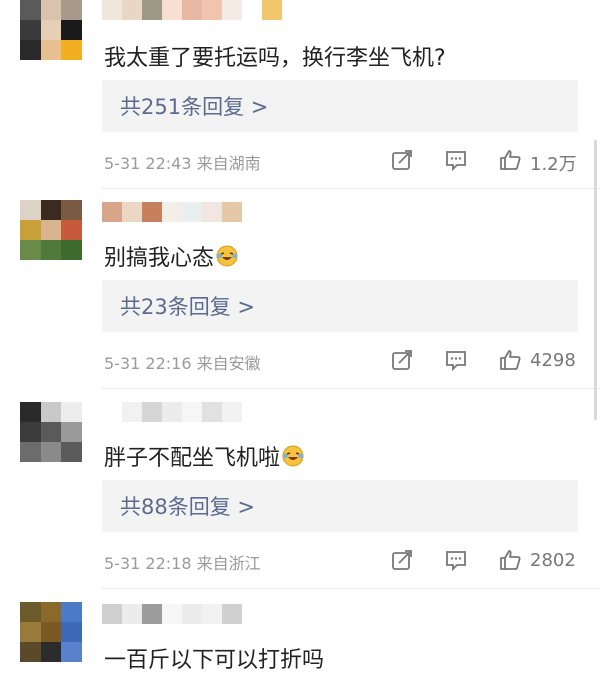 The height and width of the screenshot is (682, 600). I want to click on reply-box: 共88条回复 >, so click(340, 506).